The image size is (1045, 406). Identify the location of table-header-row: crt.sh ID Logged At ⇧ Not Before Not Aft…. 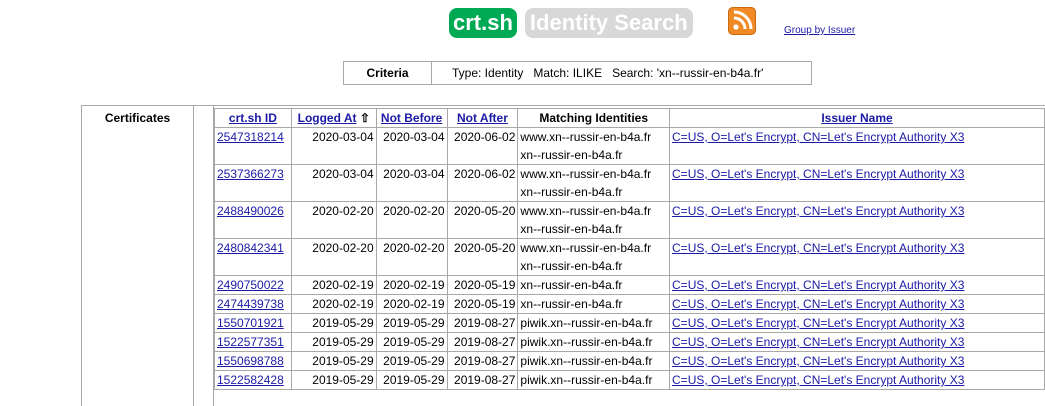
(629, 118).